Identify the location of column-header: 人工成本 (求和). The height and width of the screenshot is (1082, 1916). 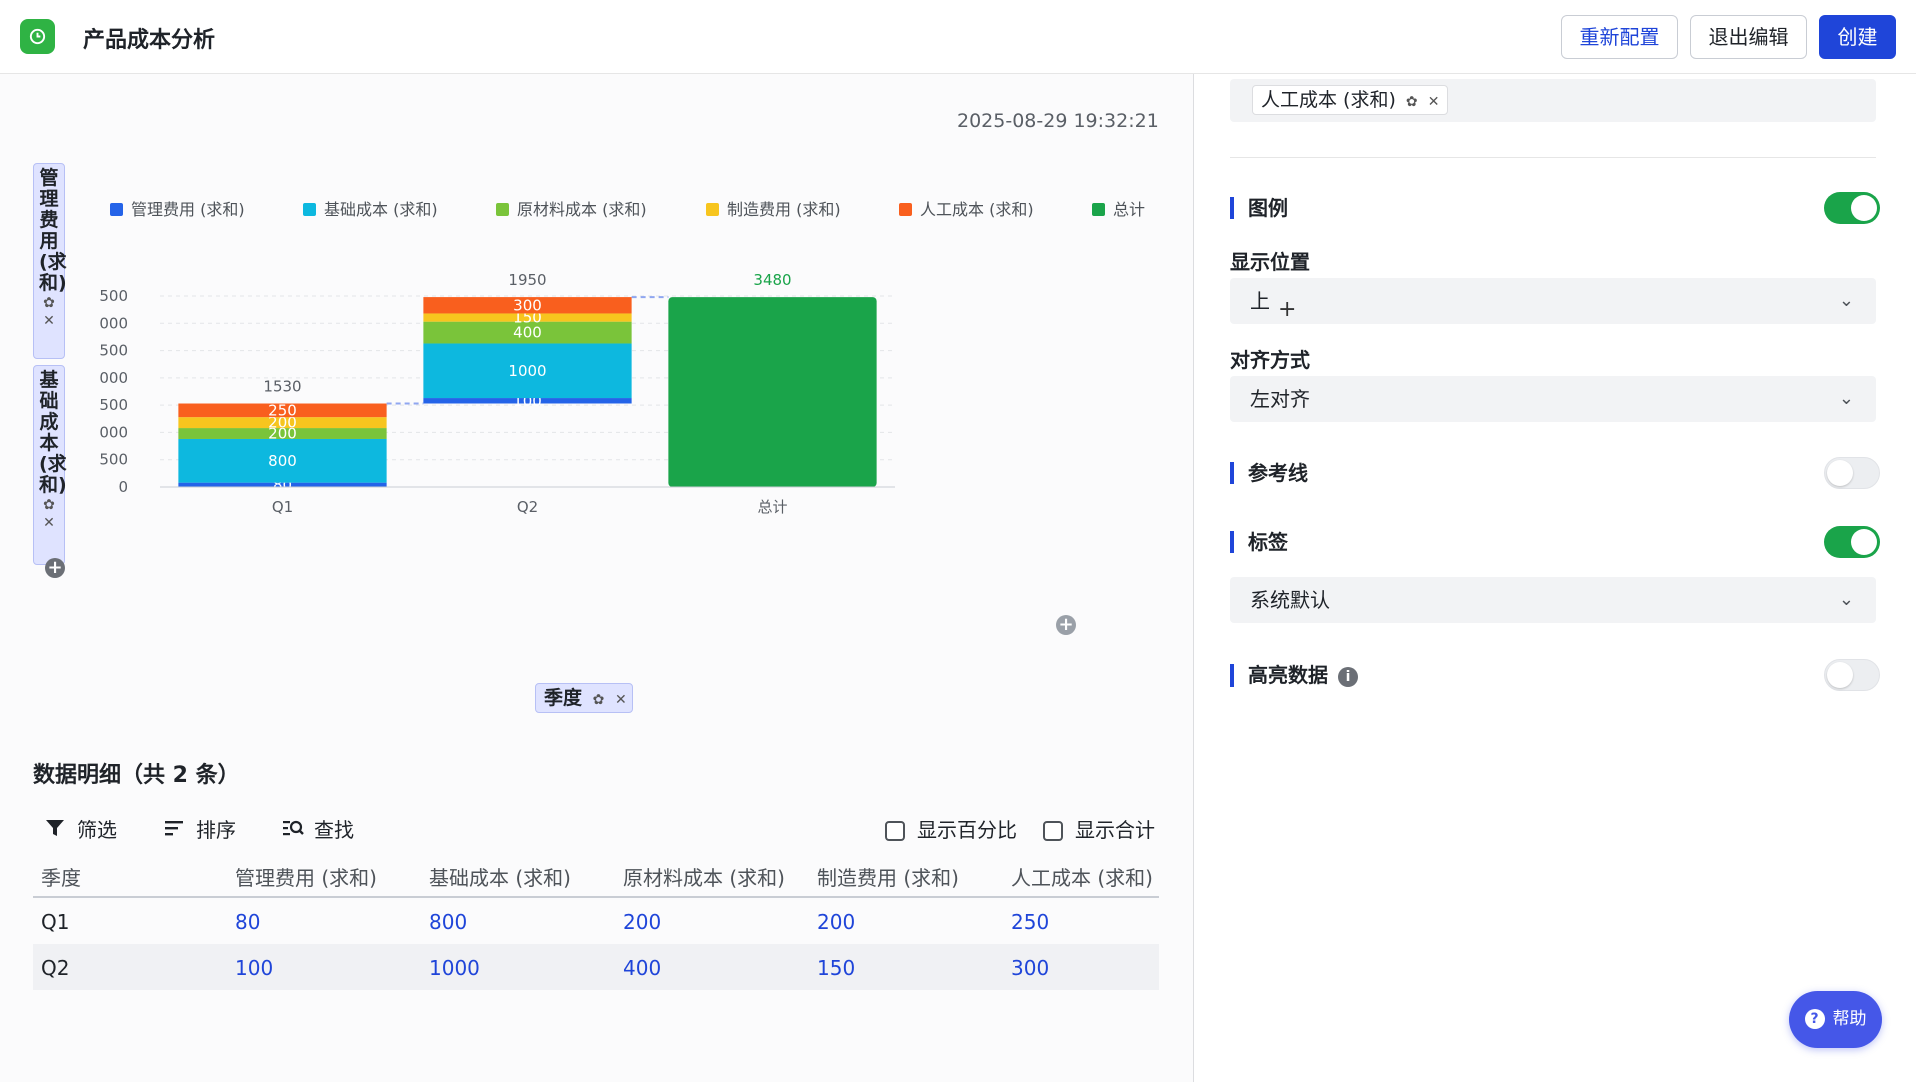
(1082, 876).